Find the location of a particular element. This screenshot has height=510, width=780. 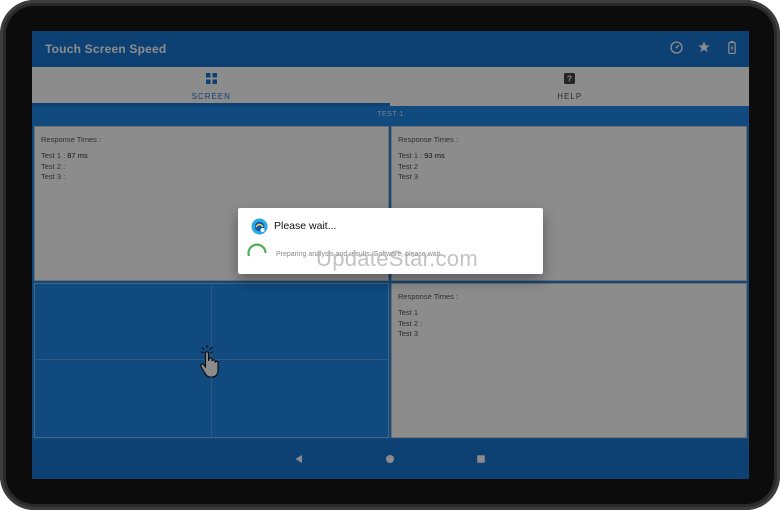

app-logo-icon is located at coordinates (259, 226).